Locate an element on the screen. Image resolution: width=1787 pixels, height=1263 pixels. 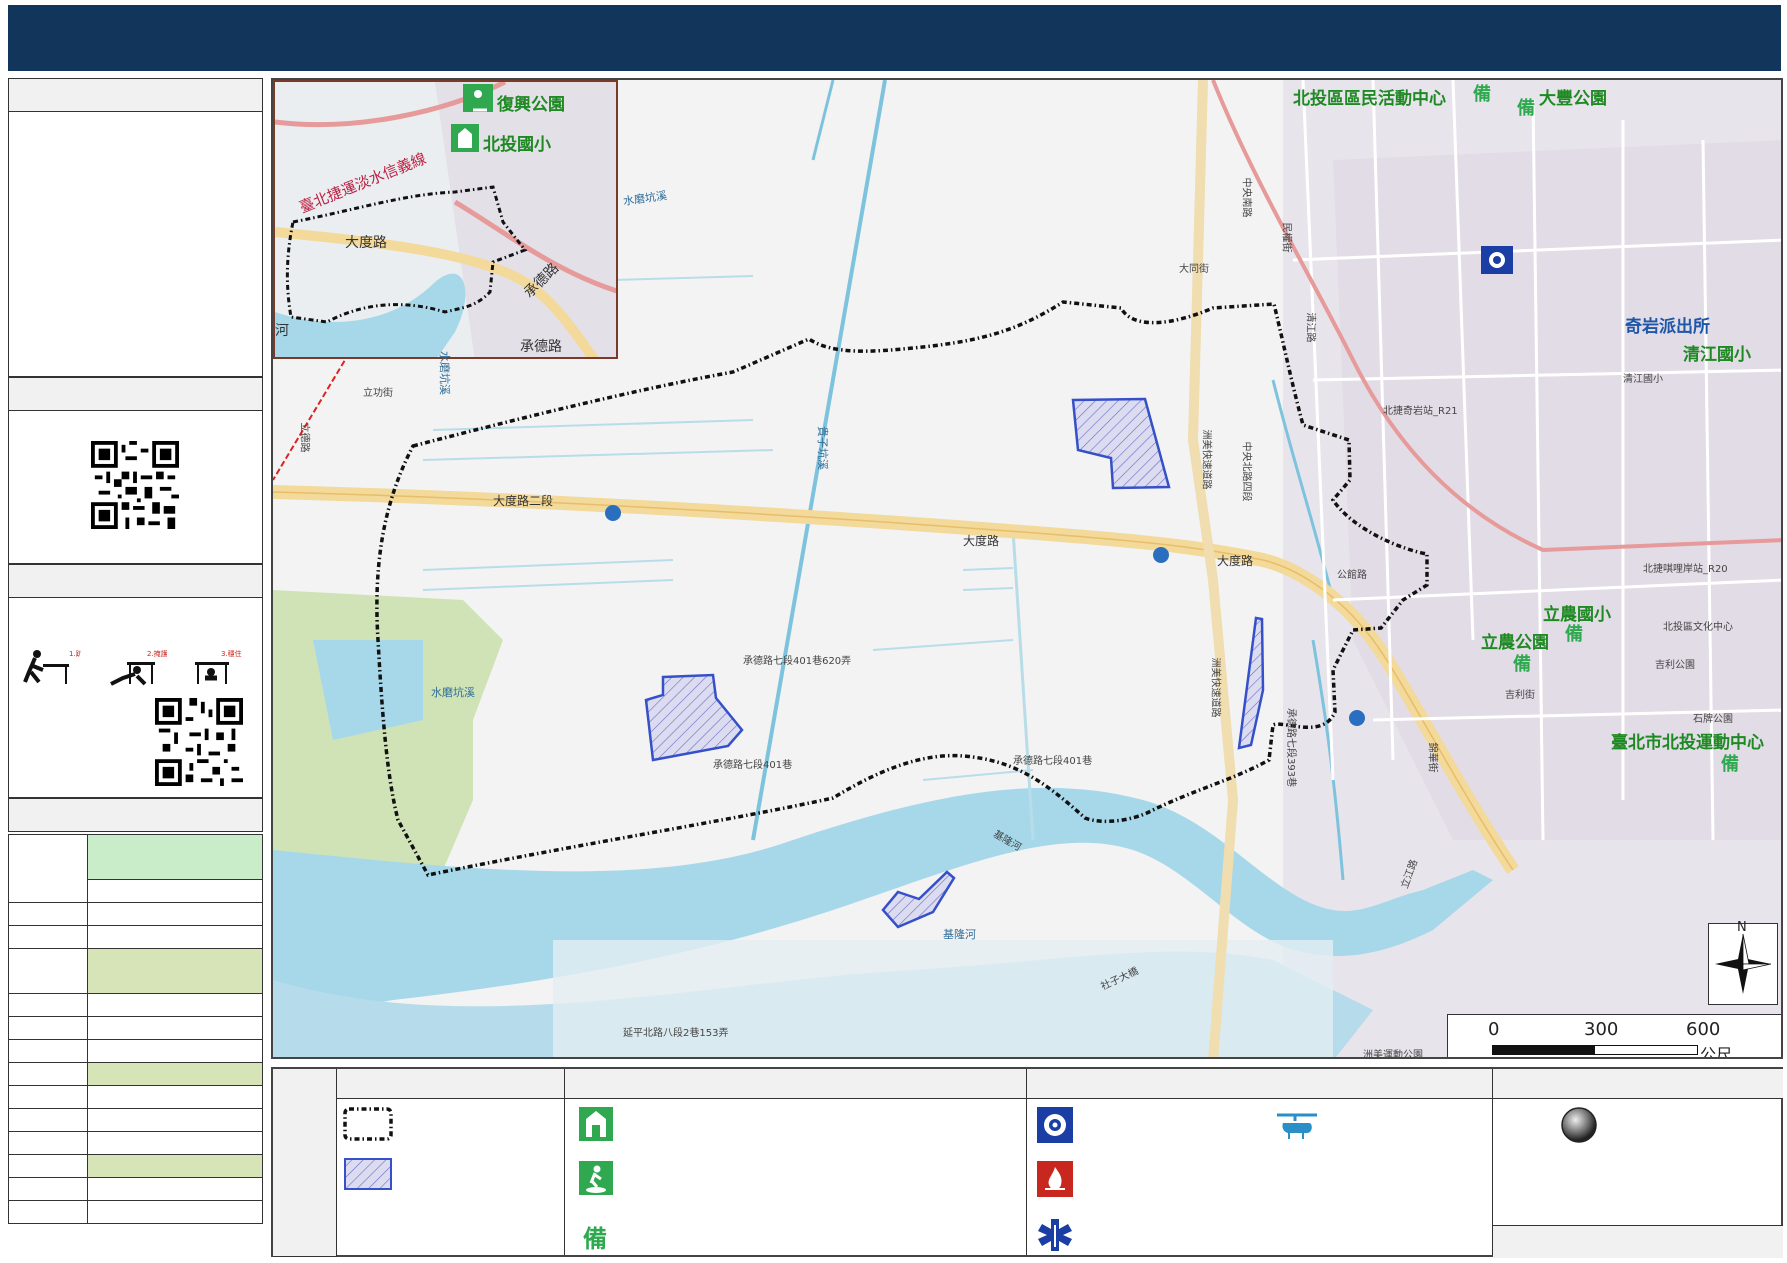
road-label: 錦華街 is located at coordinates (1432, 757).